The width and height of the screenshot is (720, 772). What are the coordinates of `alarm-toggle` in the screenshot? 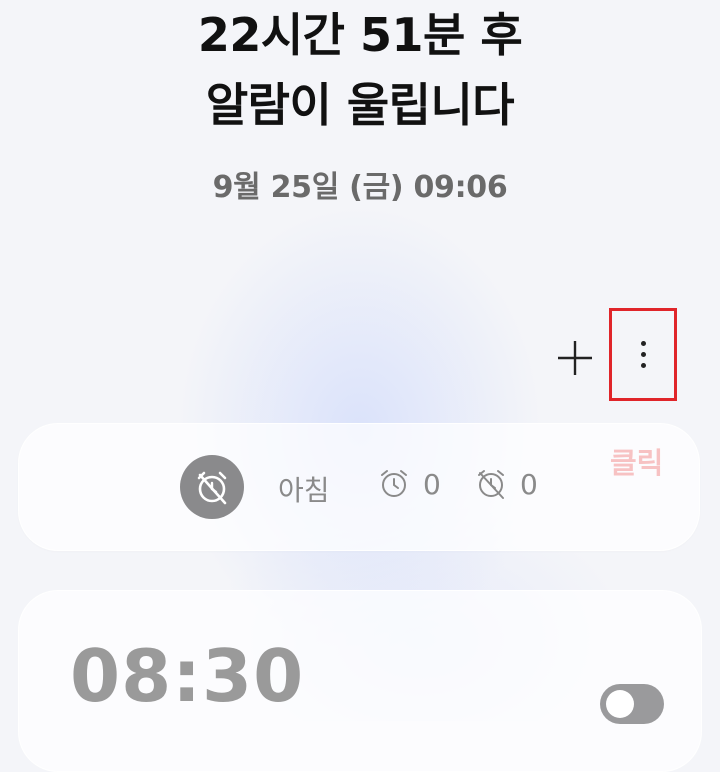 It's located at (632, 704).